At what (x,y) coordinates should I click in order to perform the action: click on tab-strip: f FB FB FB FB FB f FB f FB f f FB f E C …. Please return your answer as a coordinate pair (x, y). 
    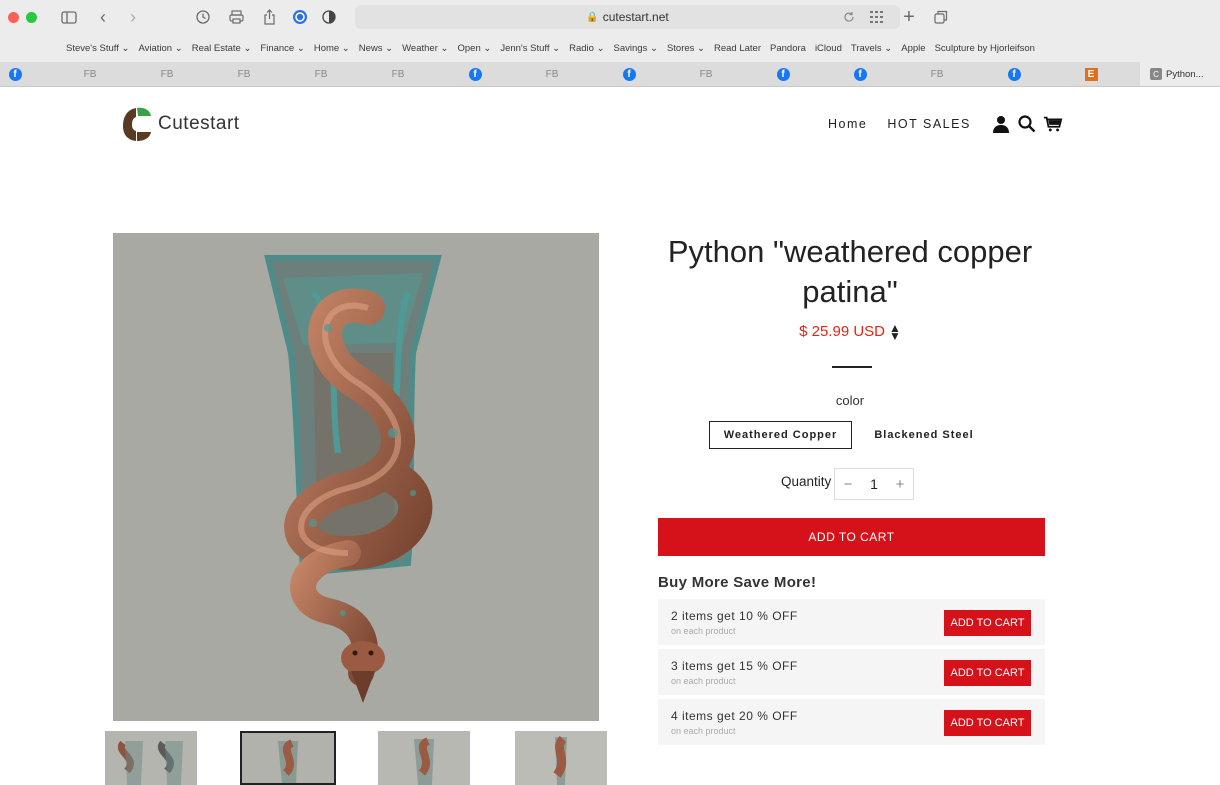
    Looking at the image, I should click on (610, 74).